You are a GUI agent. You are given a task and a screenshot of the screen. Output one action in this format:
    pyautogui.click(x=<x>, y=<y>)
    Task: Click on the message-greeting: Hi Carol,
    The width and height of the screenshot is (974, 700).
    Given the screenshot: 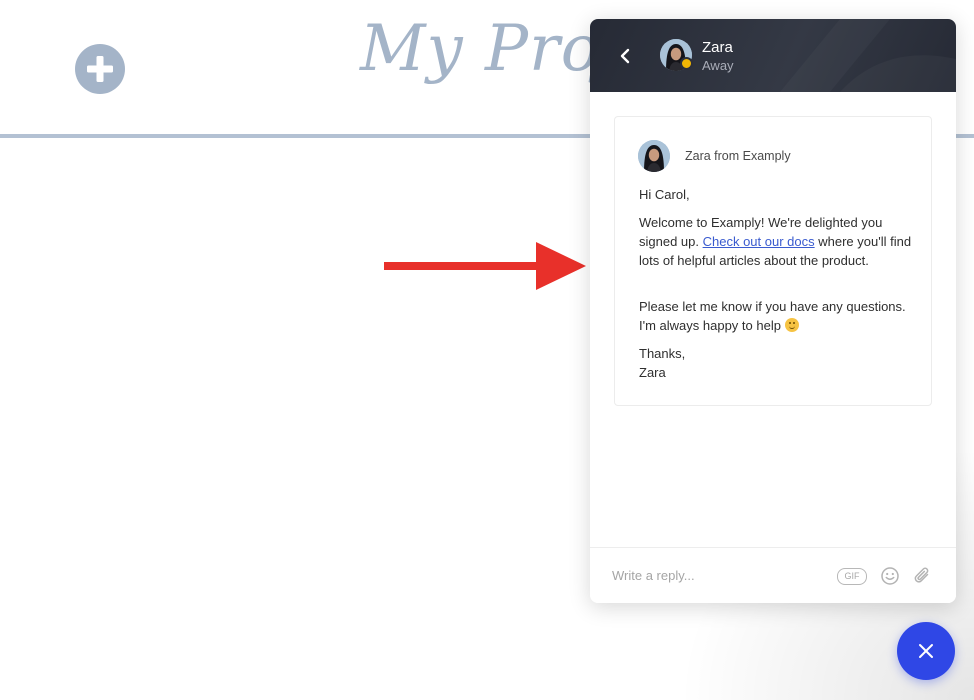 What is the action you would take?
    pyautogui.click(x=664, y=194)
    